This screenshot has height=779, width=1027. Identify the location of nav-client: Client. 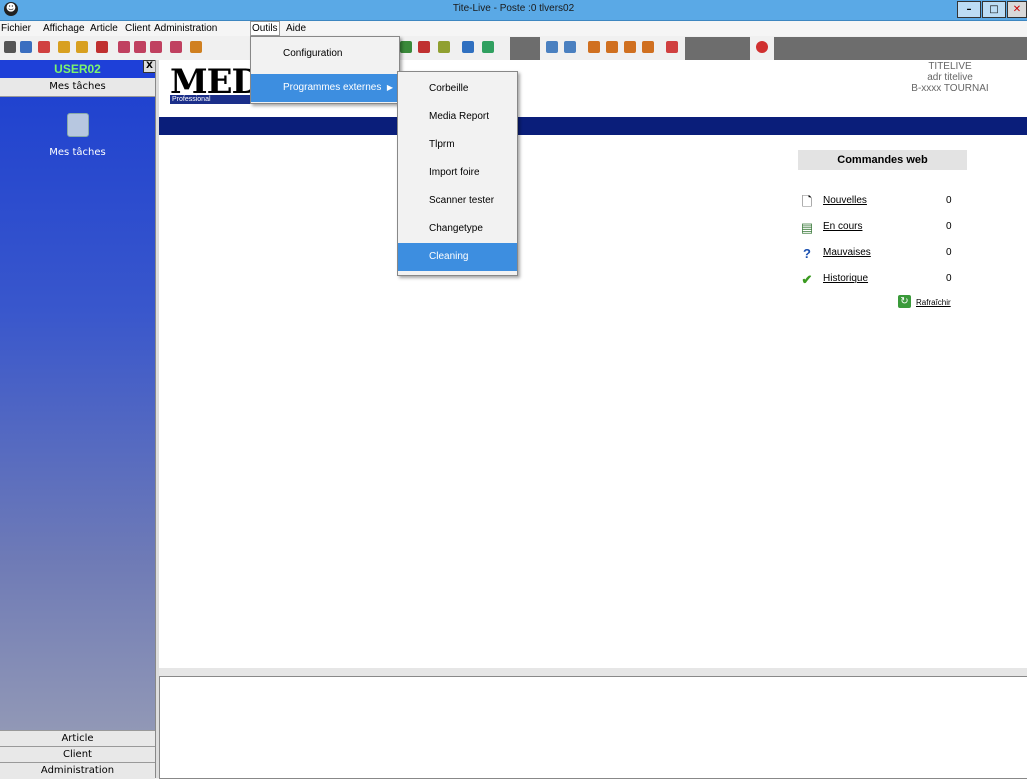
(77, 754).